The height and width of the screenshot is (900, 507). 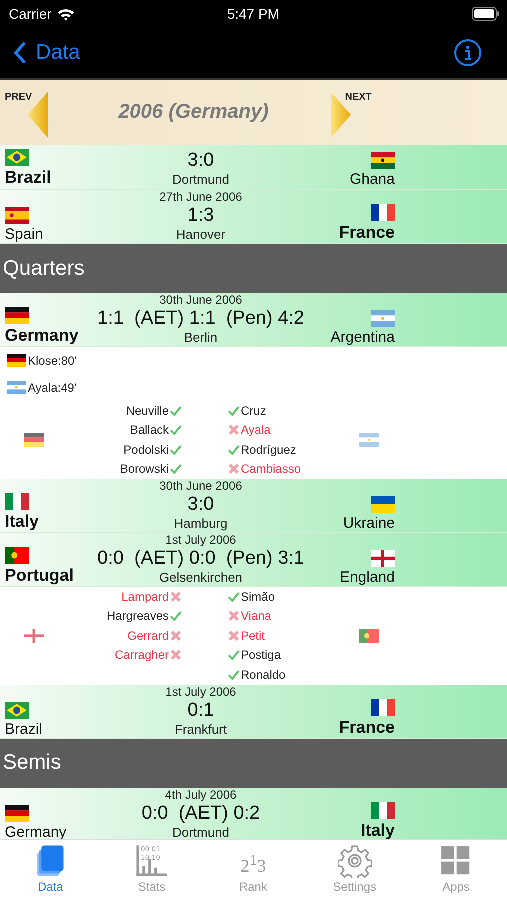 I want to click on penalty-taker: Petit, so click(x=253, y=635).